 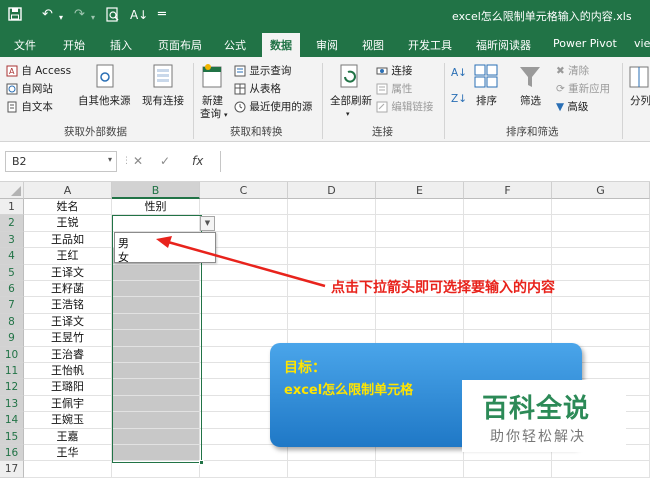 What do you see at coordinates (12, 338) in the screenshot?
I see `row-header-9: 9` at bounding box center [12, 338].